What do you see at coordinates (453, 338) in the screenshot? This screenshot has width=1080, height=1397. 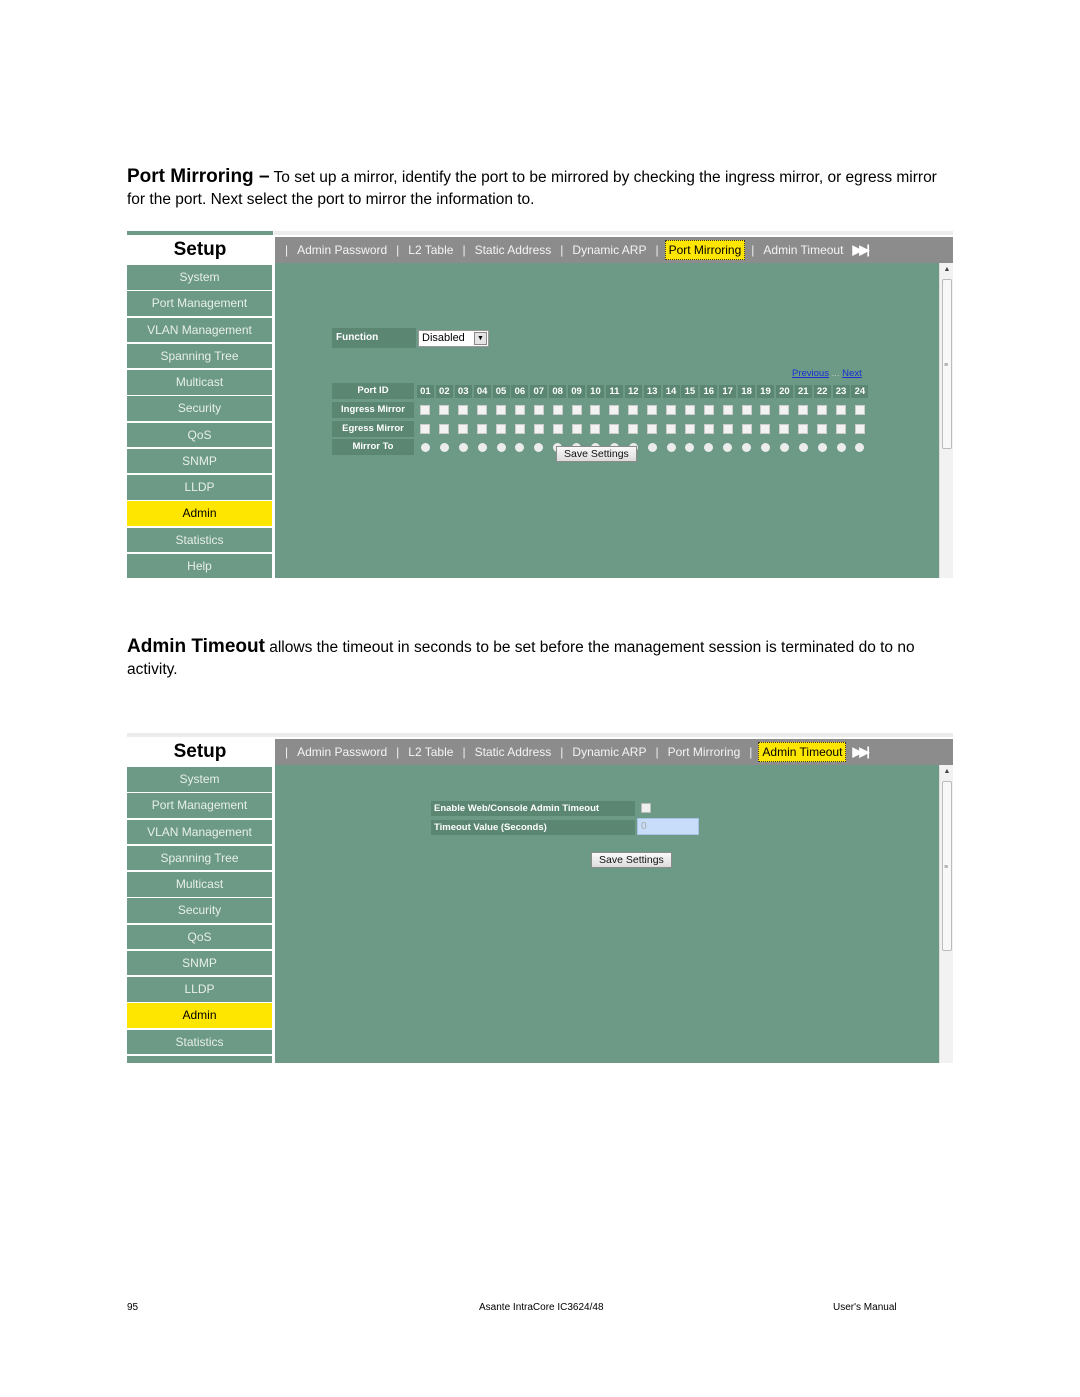 I see `function-select: Disabled ▼` at bounding box center [453, 338].